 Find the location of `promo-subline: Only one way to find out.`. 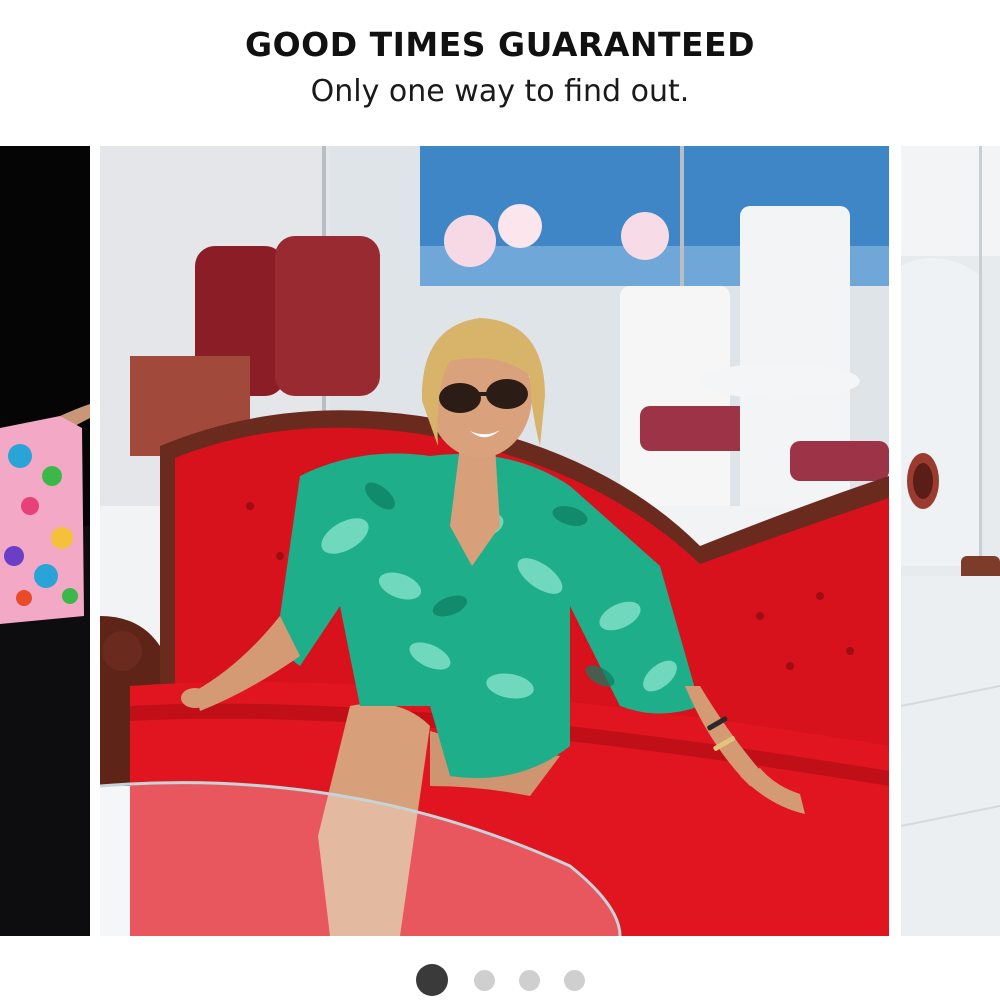

promo-subline: Only one way to find out. is located at coordinates (500, 91).